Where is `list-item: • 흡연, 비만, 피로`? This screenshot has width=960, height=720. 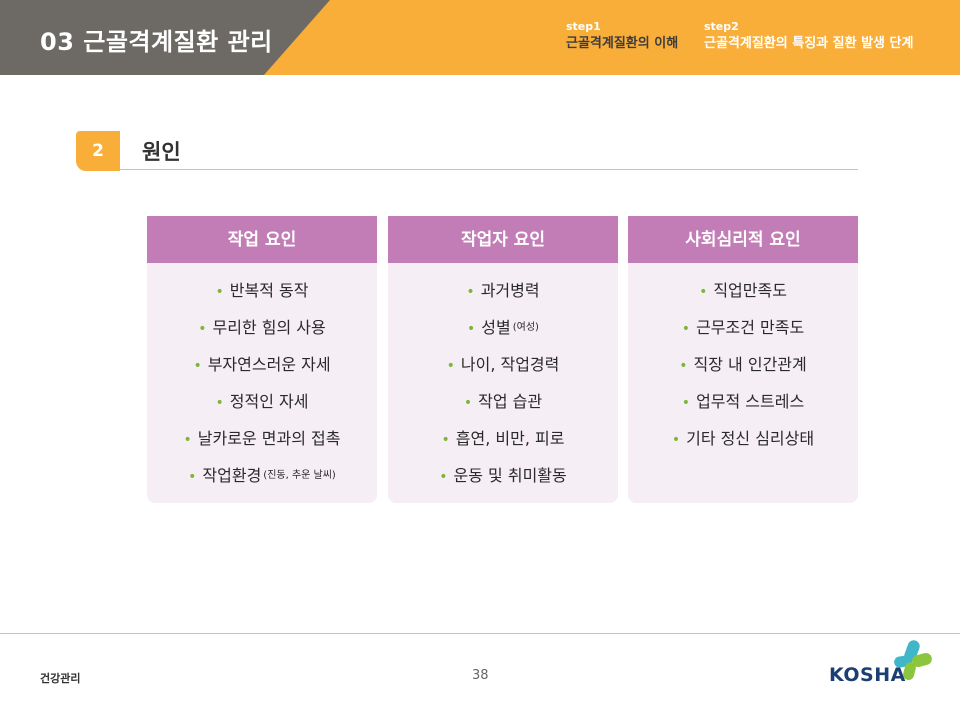 list-item: • 흡연, 비만, 피로 is located at coordinates (503, 439).